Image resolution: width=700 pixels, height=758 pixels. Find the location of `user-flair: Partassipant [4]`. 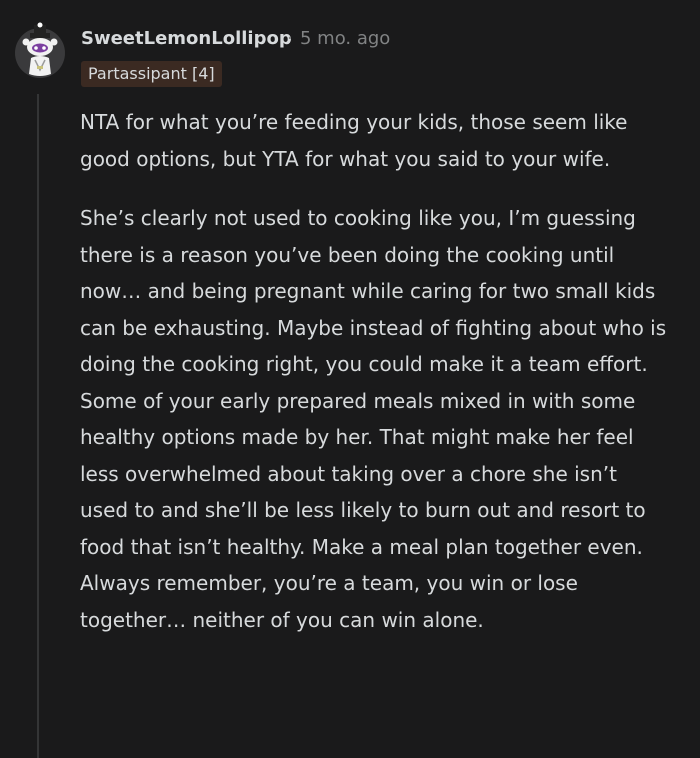

user-flair: Partassipant [4] is located at coordinates (151, 74).